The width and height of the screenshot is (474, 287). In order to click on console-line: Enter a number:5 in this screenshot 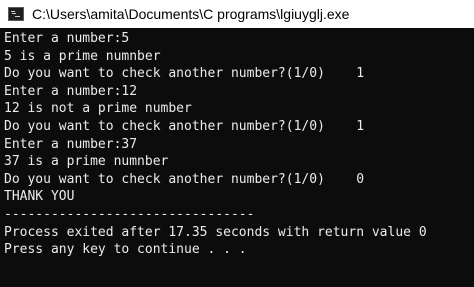, I will do `click(67, 38)`.